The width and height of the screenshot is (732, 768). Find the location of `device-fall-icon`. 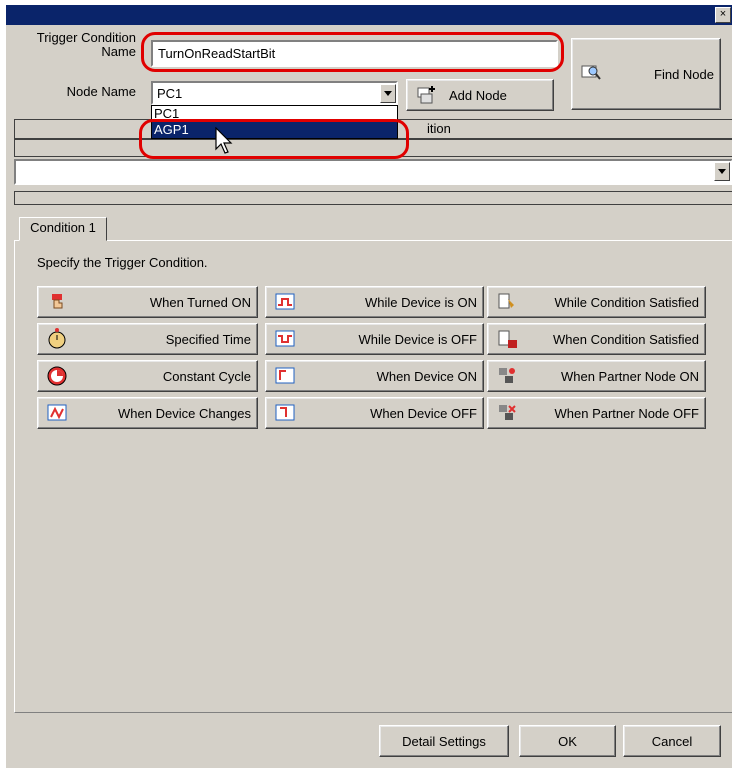

device-fall-icon is located at coordinates (285, 412).